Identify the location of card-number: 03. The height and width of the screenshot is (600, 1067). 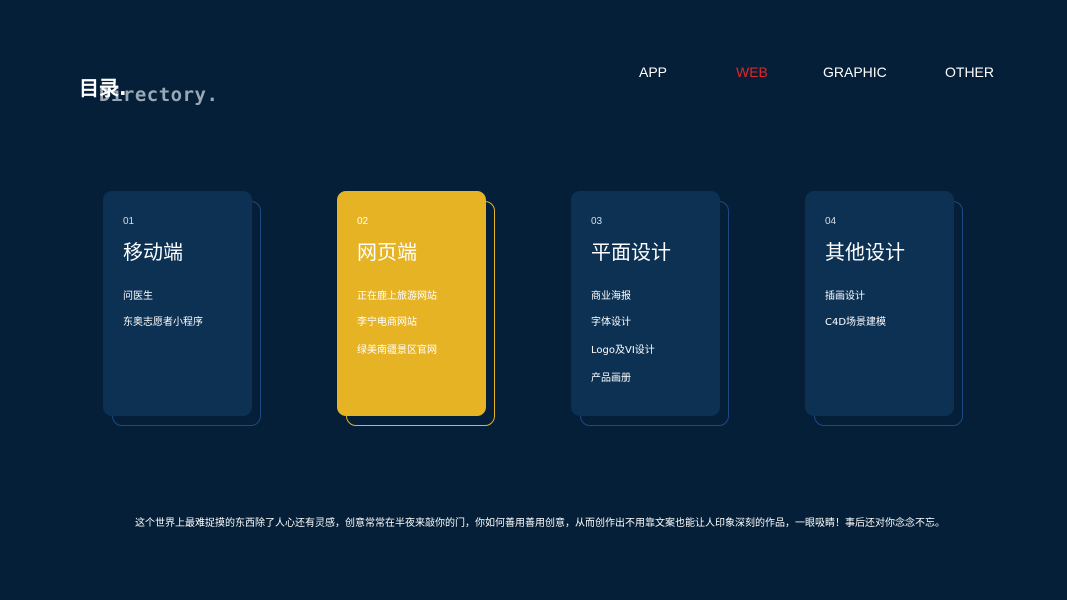
(597, 221).